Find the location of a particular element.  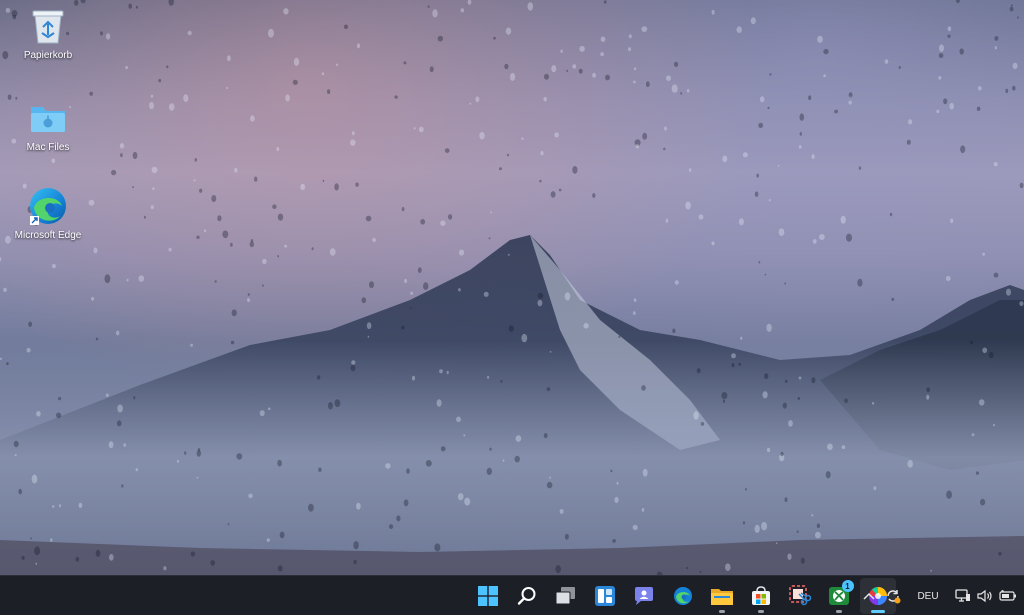

chat-button is located at coordinates (644, 596).